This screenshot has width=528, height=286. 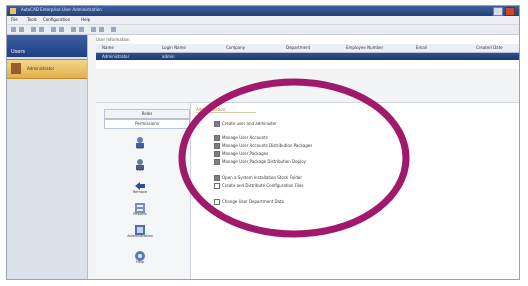 I want to click on tab-roles-label: Roles, so click(x=147, y=113).